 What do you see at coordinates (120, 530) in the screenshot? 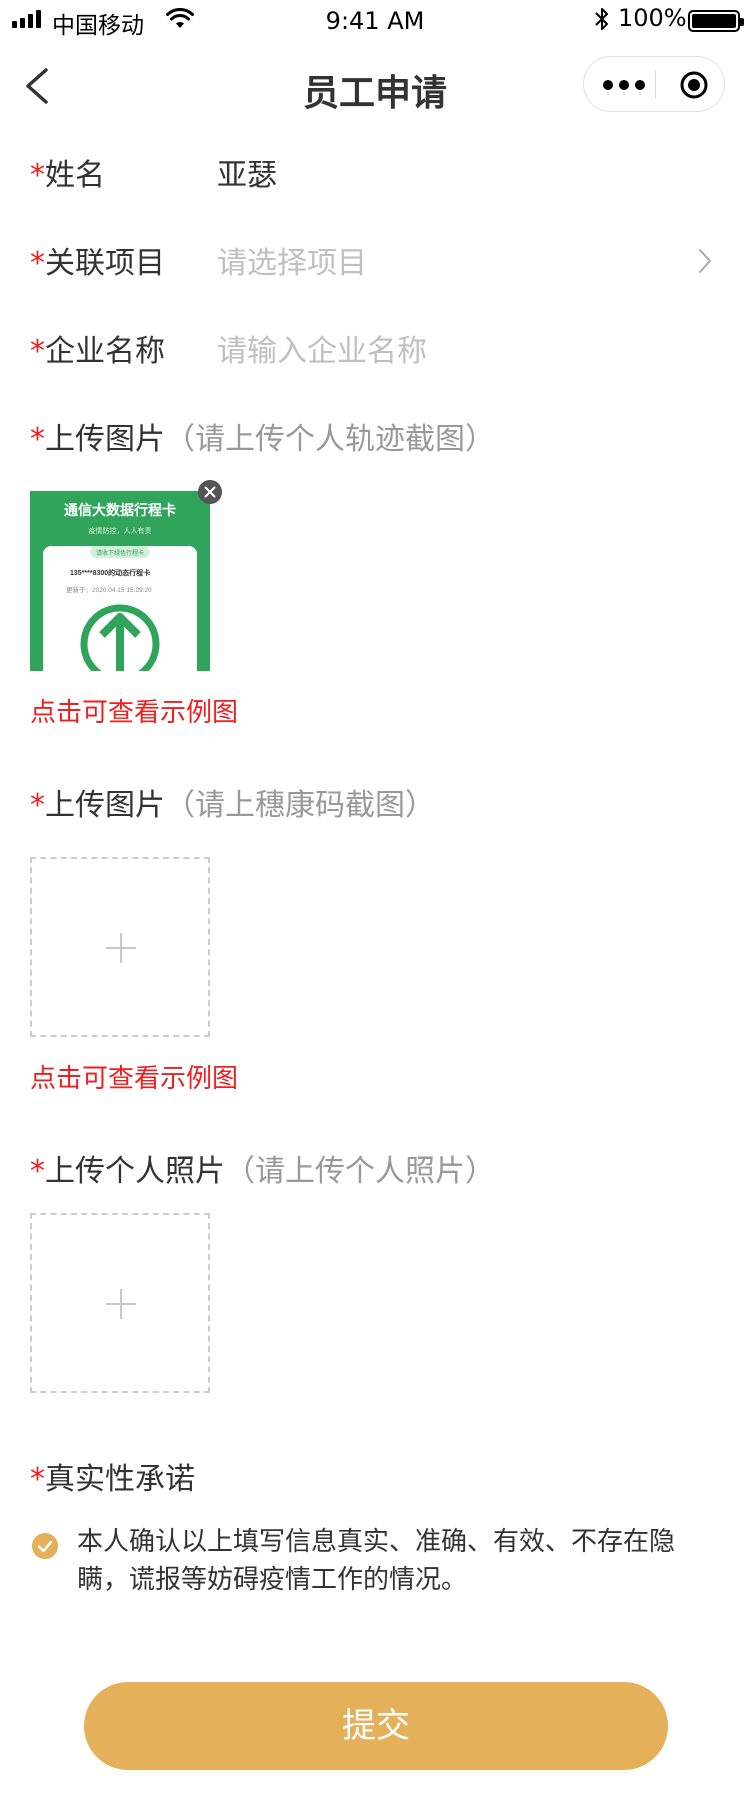
I see `thumbnail-subtitle: 疫情防控，人人有责` at bounding box center [120, 530].